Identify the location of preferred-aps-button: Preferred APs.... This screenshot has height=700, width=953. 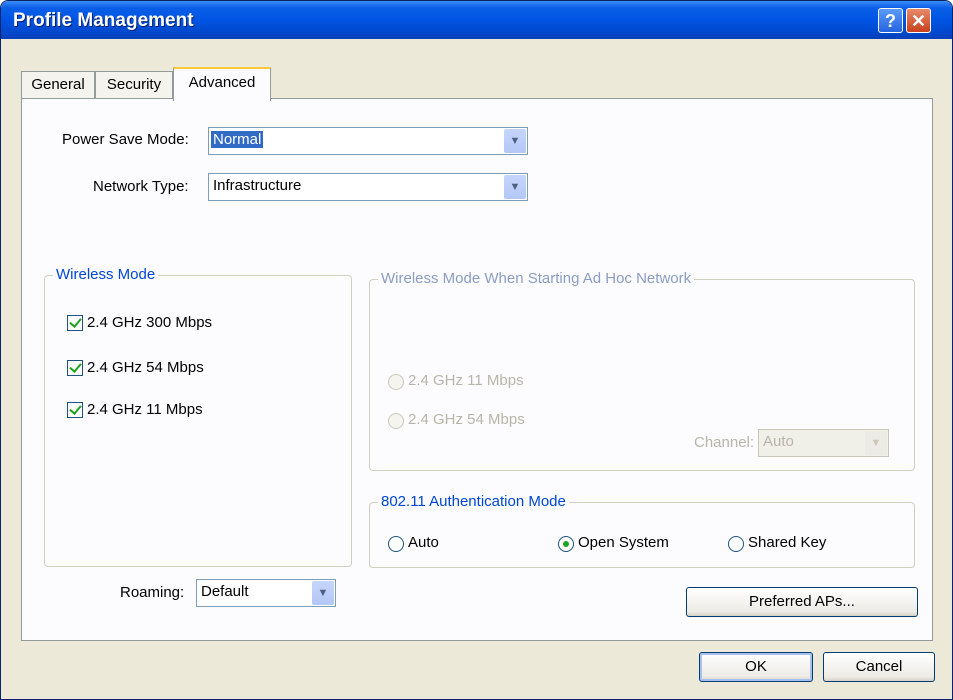
(802, 602).